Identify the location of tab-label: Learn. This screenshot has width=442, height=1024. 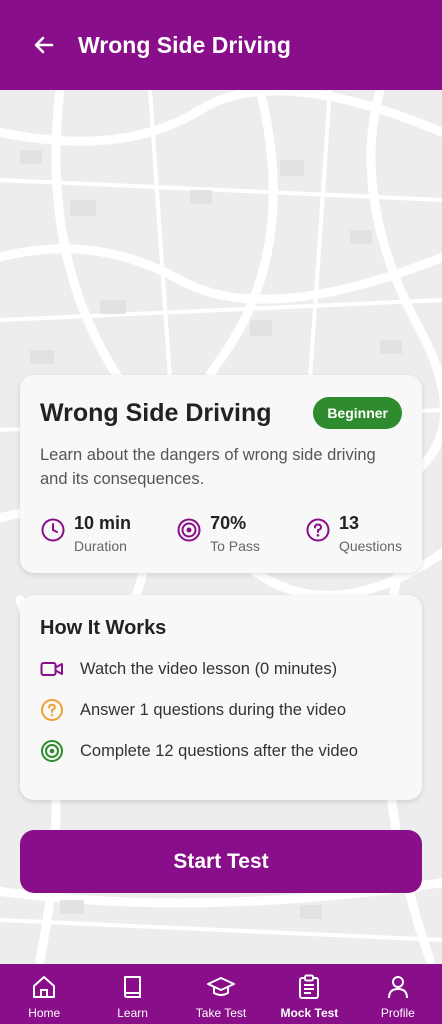
(132, 1013).